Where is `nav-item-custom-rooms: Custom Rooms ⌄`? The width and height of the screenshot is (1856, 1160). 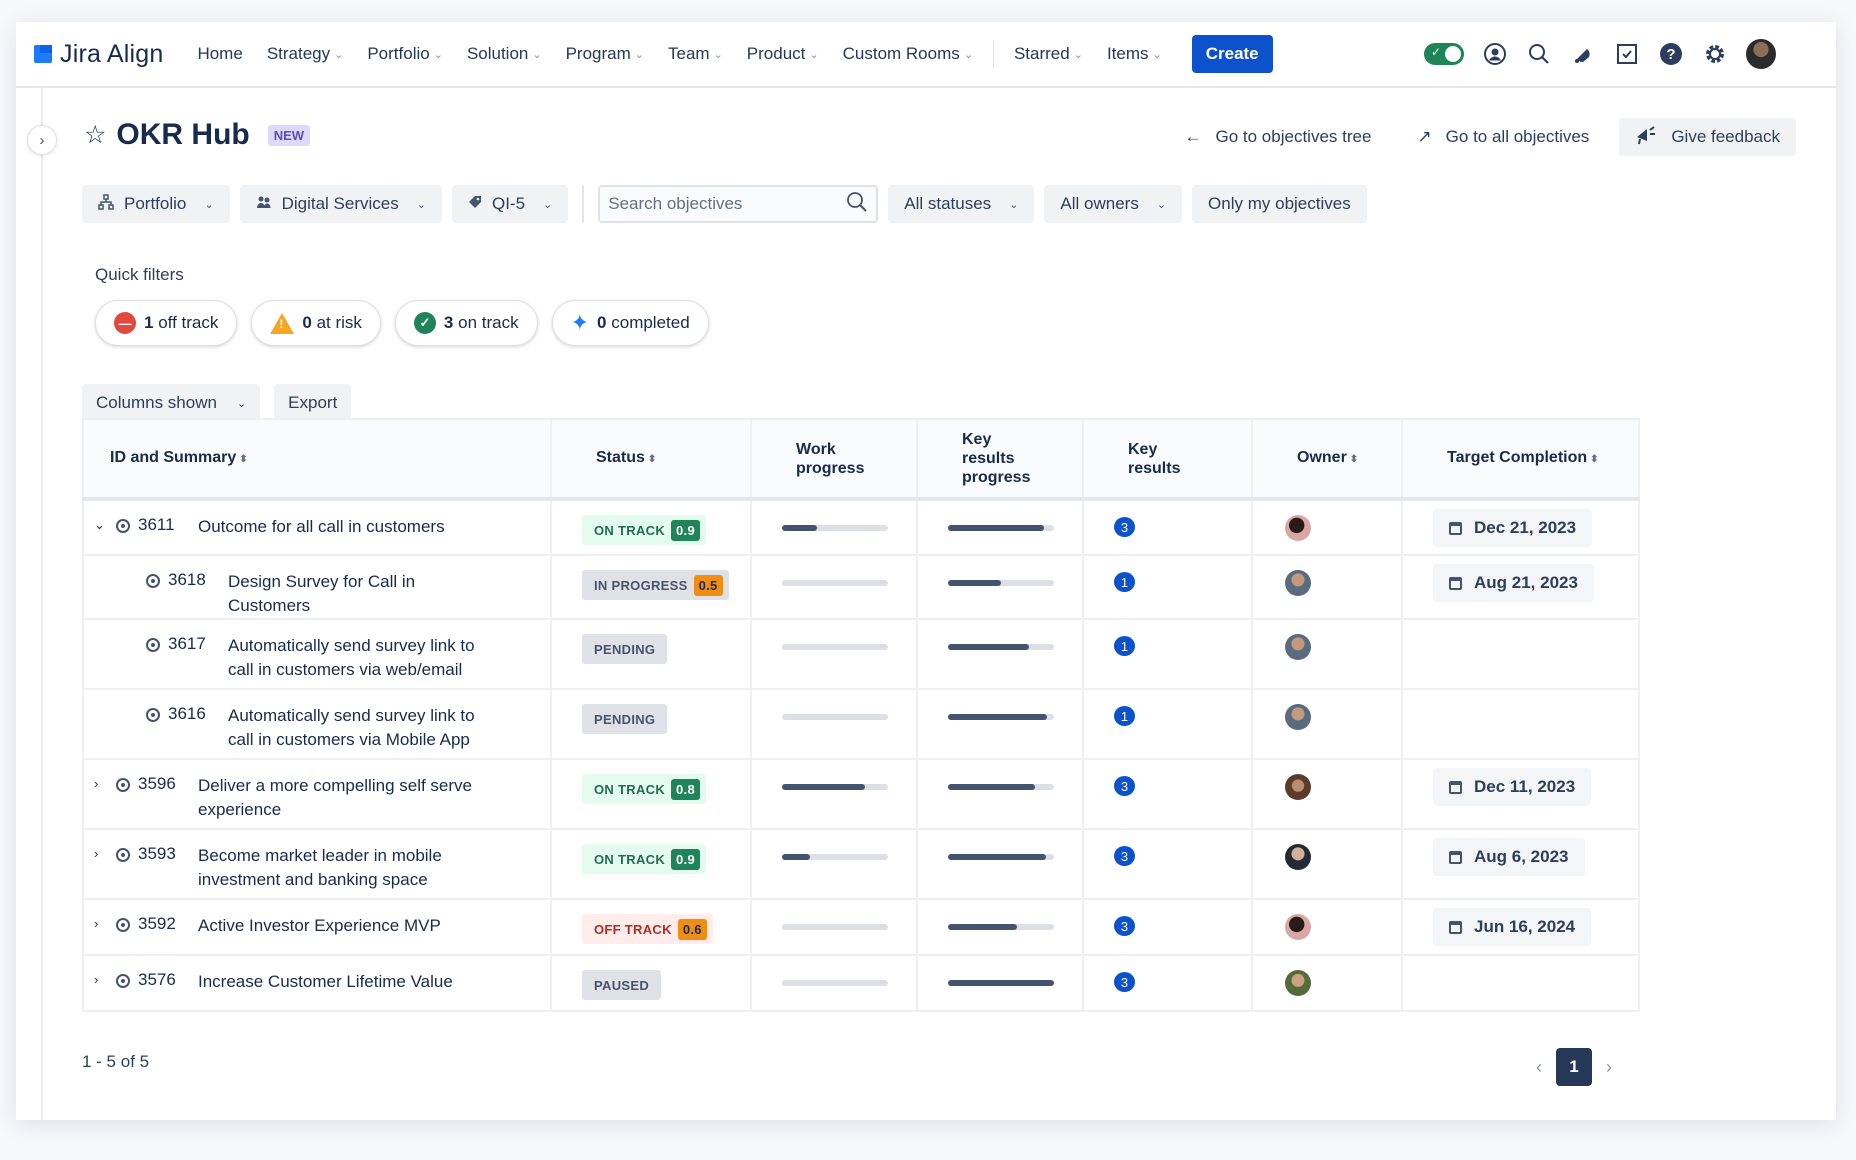
nav-item-custom-rooms: Custom Rooms ⌄ is located at coordinates (908, 54).